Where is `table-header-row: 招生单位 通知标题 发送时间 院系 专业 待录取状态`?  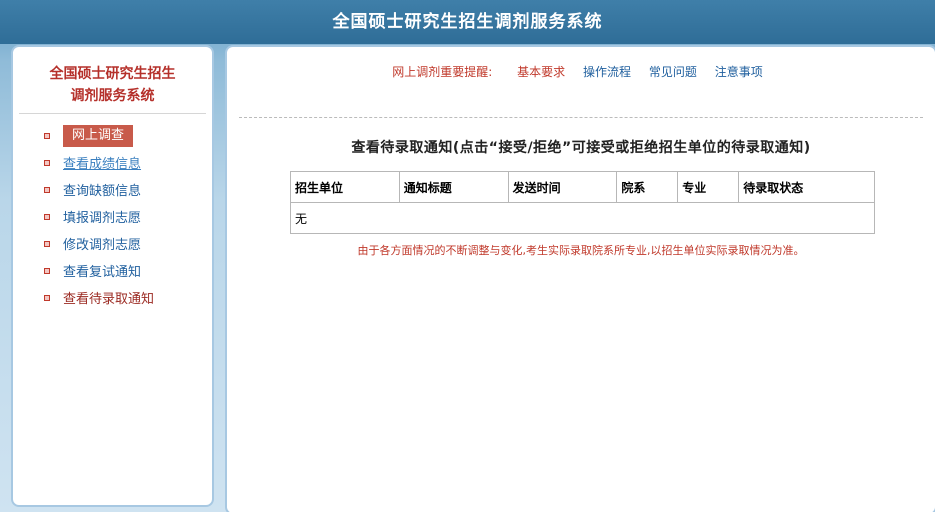 table-header-row: 招生单位 通知标题 发送时间 院系 专业 待录取状态 is located at coordinates (582, 187).